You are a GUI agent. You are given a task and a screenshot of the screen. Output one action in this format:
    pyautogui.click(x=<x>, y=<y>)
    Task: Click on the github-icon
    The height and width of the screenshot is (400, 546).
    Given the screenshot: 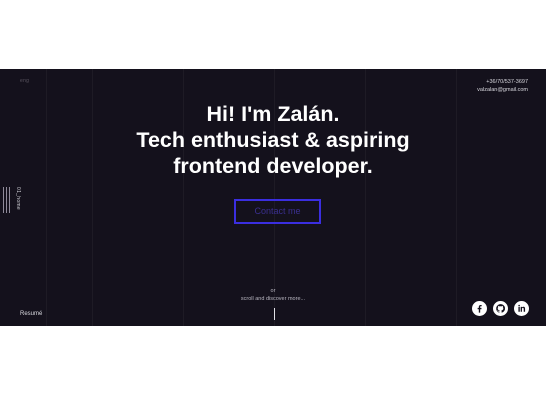 What is the action you would take?
    pyautogui.click(x=500, y=308)
    